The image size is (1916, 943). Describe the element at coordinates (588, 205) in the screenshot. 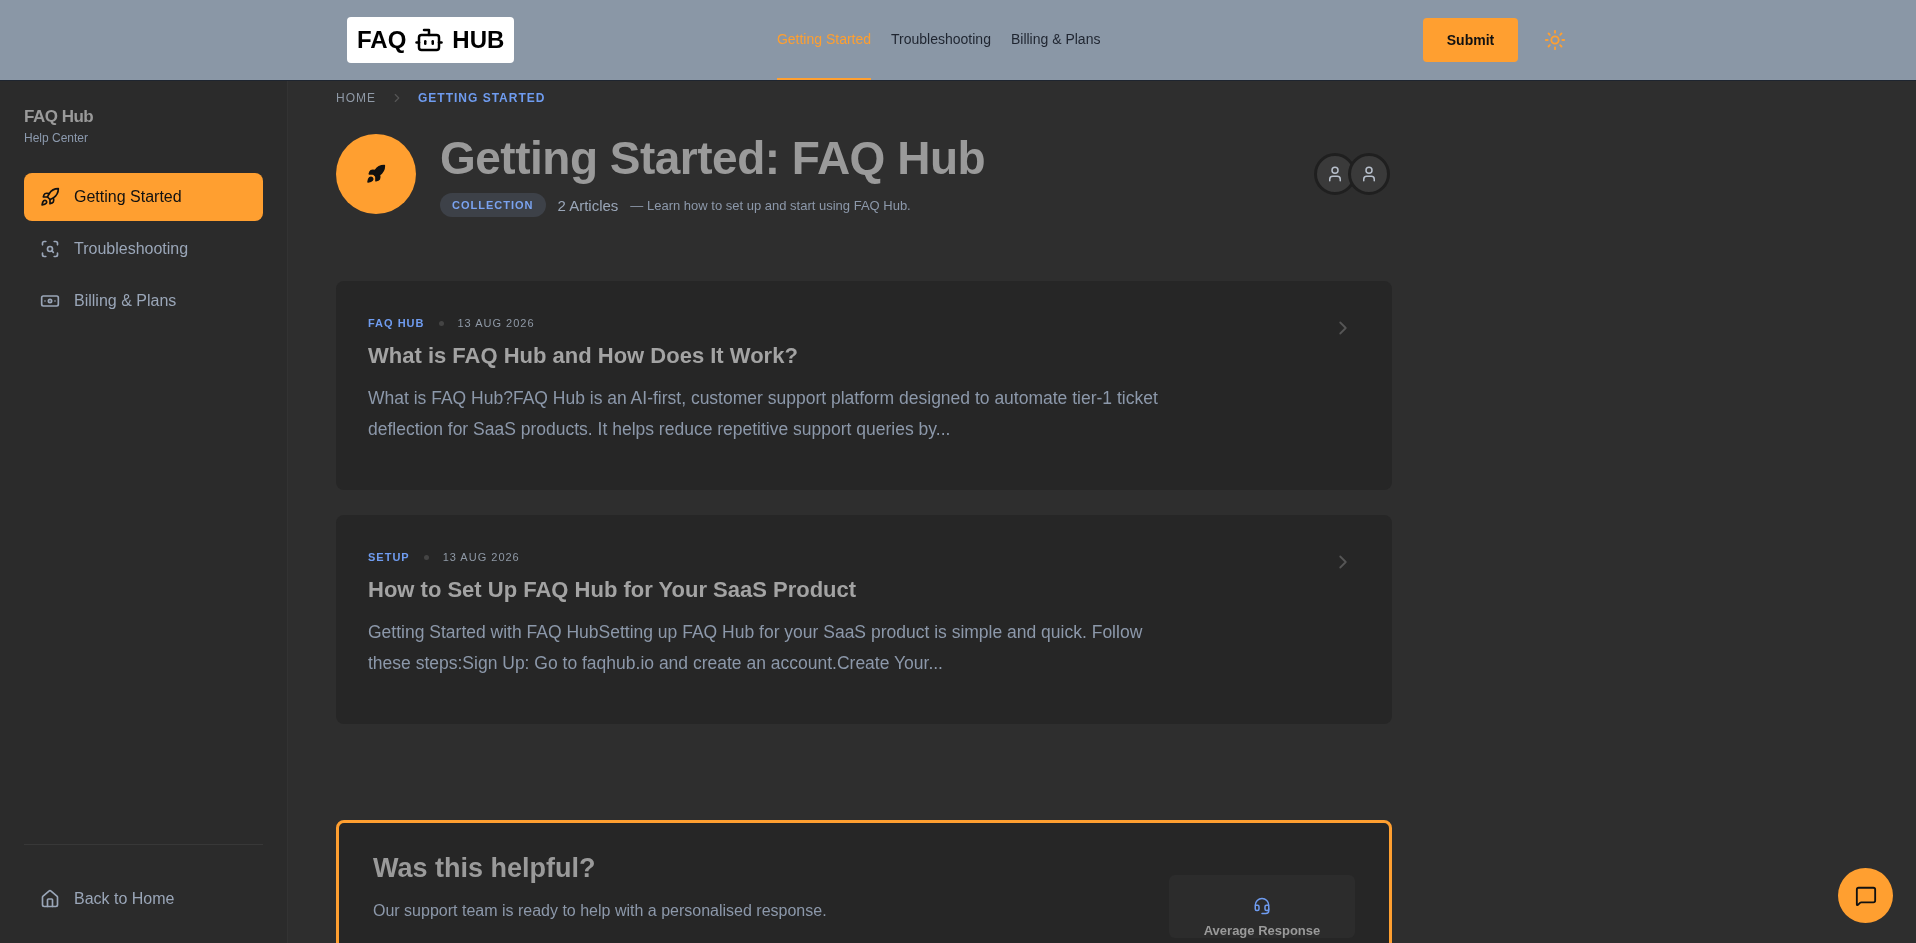

I see `article-count: 2 Articles` at that location.